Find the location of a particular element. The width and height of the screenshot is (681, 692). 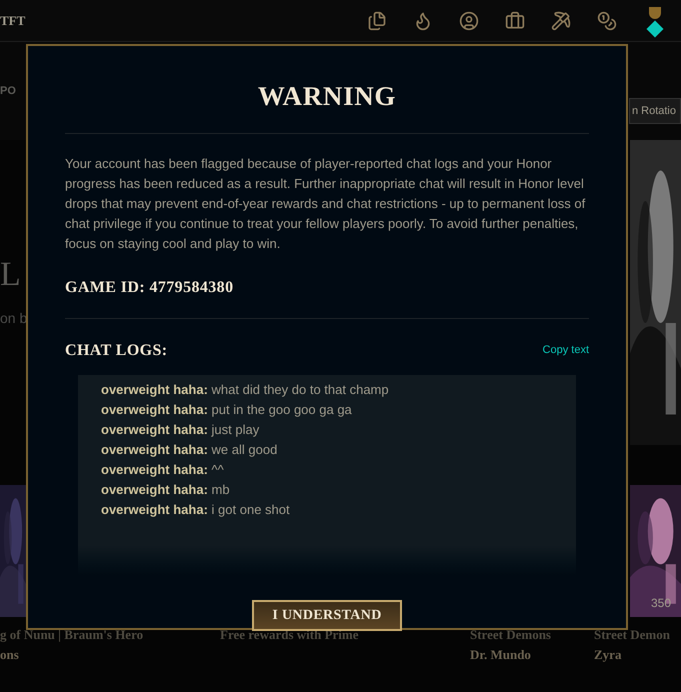

documents-icon is located at coordinates (377, 20).